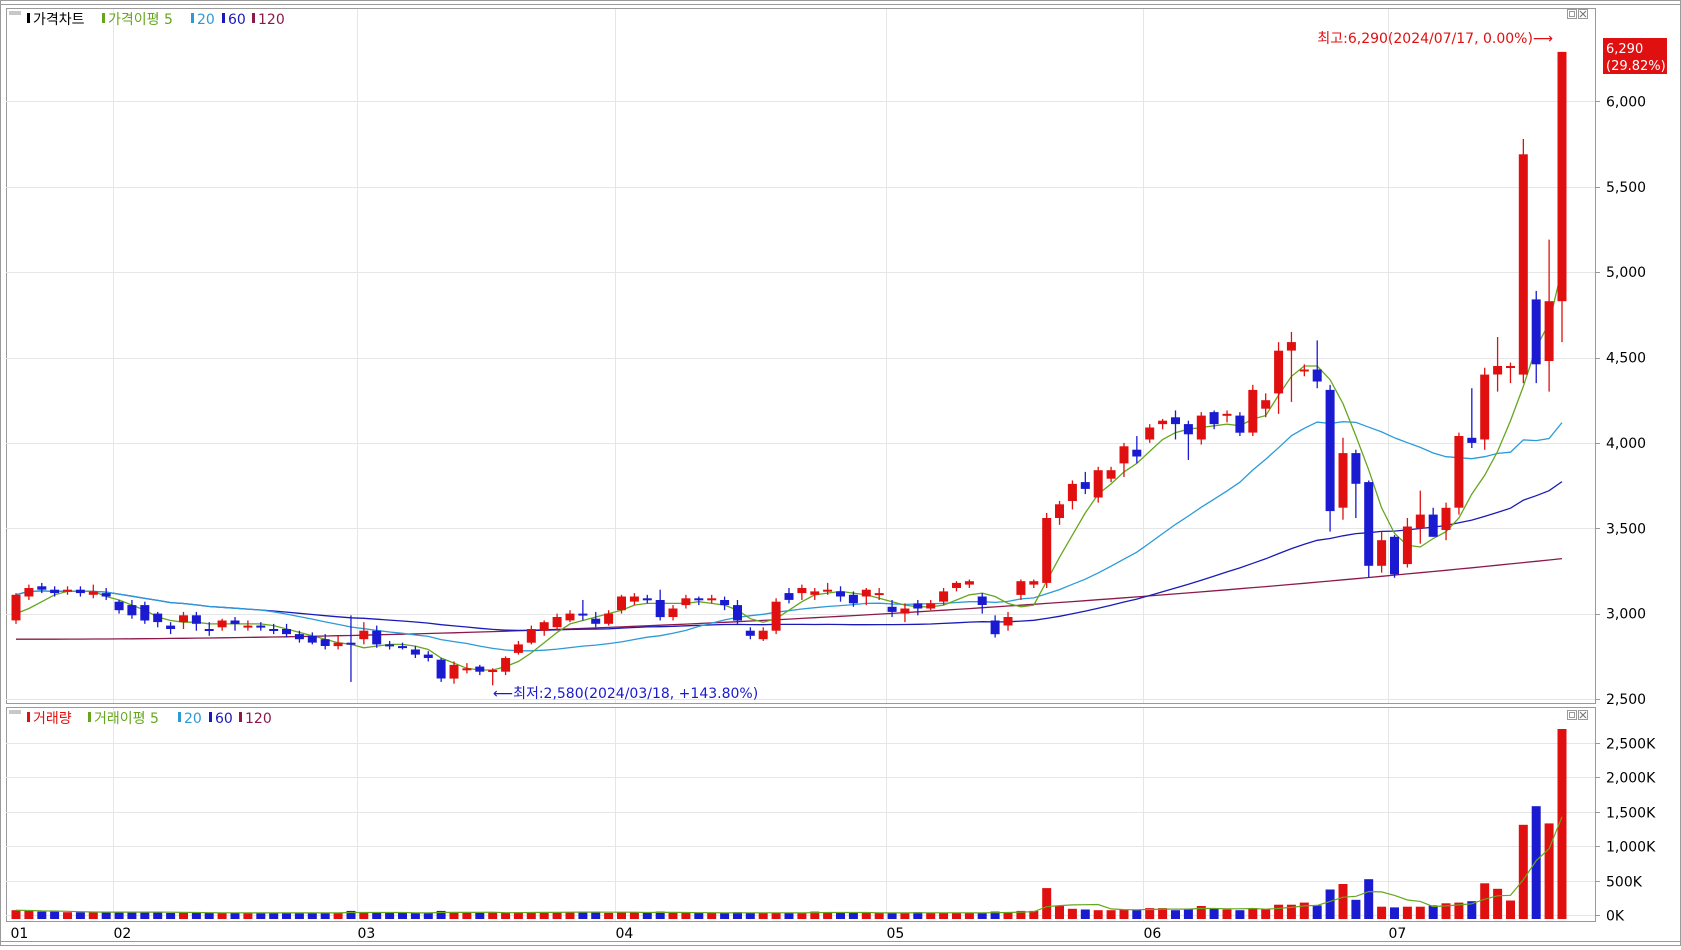 The height and width of the screenshot is (950, 1681). I want to click on legend-volume-ma5: 거래이평 5, so click(126, 719).